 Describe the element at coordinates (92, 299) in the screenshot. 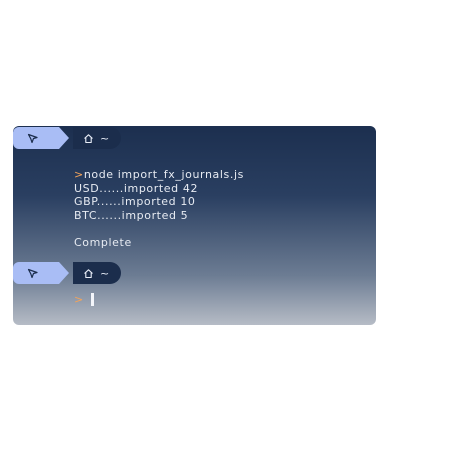

I see `text-cursor` at that location.